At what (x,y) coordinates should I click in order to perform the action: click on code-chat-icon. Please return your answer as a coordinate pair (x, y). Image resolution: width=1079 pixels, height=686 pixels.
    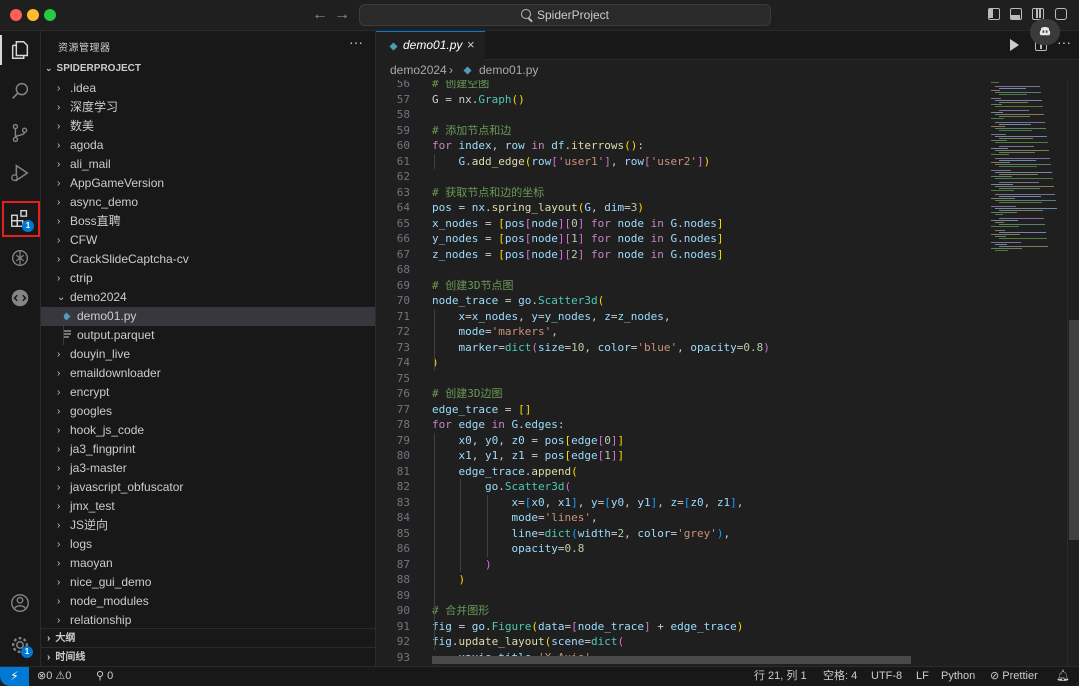
    Looking at the image, I should click on (20, 298).